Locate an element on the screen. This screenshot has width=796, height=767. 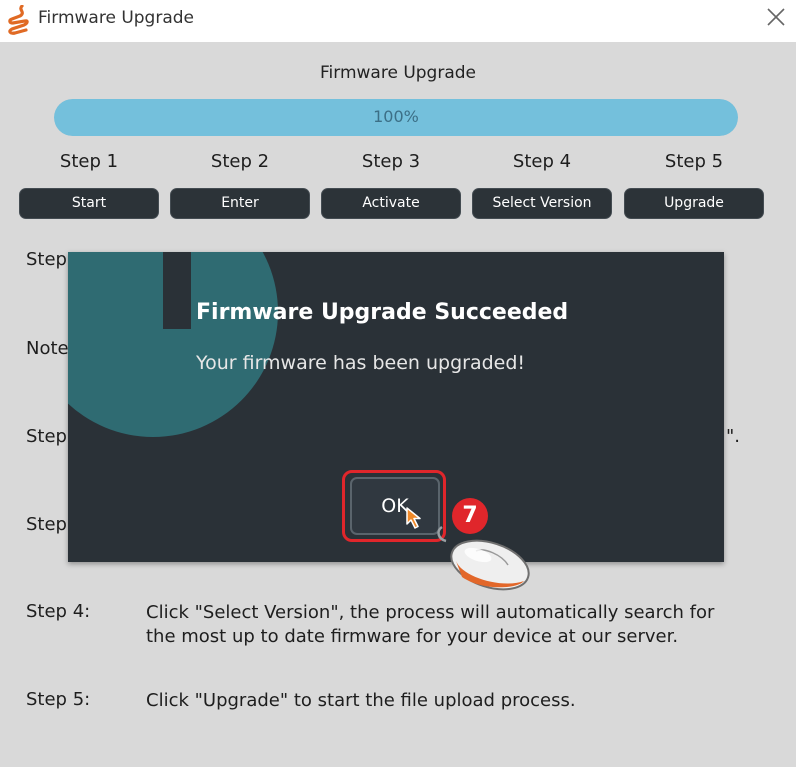
activate-button: Activate is located at coordinates (391, 203).